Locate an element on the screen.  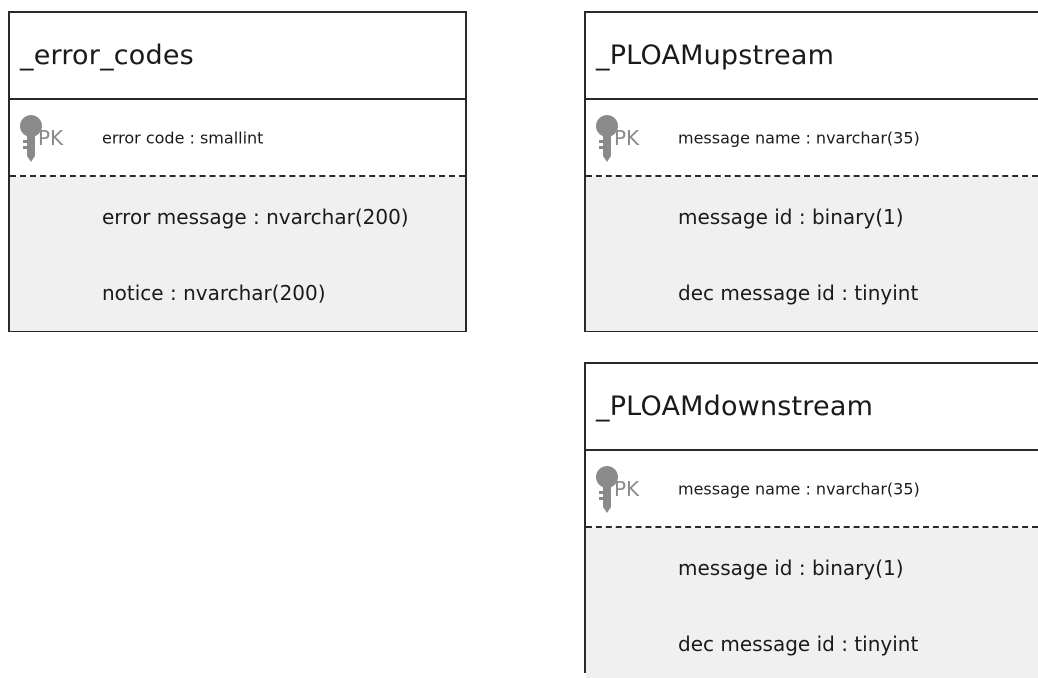
entity-title: _PLOAMdownstream is located at coordinates (812, 407).